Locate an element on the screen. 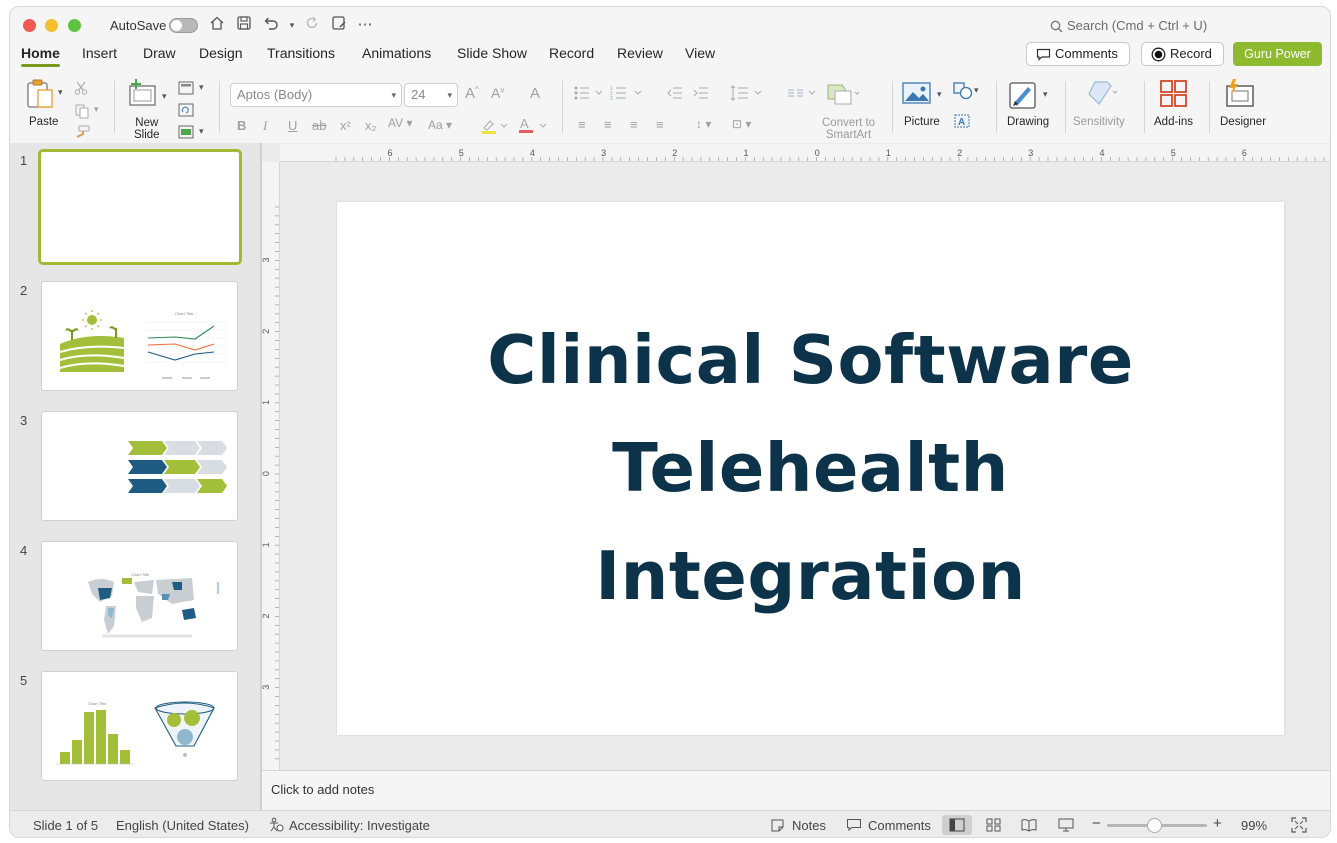 The width and height of the screenshot is (1337, 843). shapes-icon is located at coordinates (963, 92).